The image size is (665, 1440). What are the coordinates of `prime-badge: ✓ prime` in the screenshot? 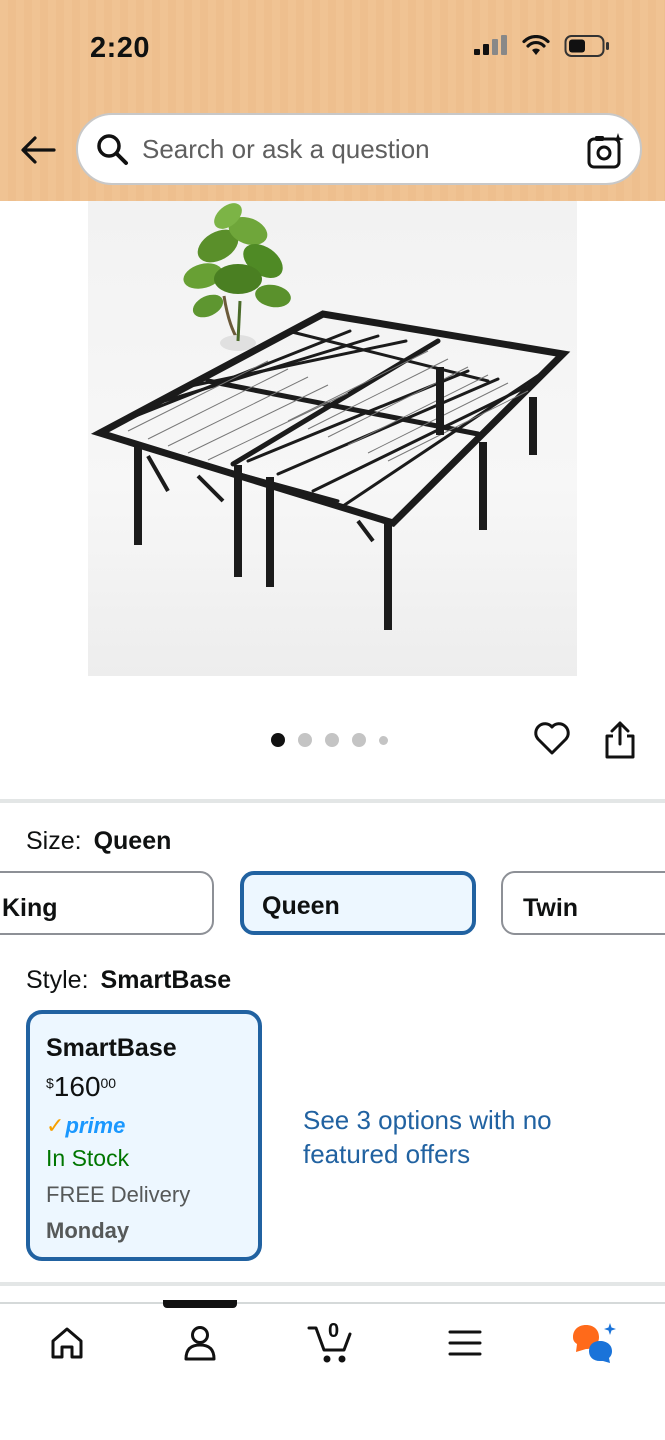 It's located at (152, 1126).